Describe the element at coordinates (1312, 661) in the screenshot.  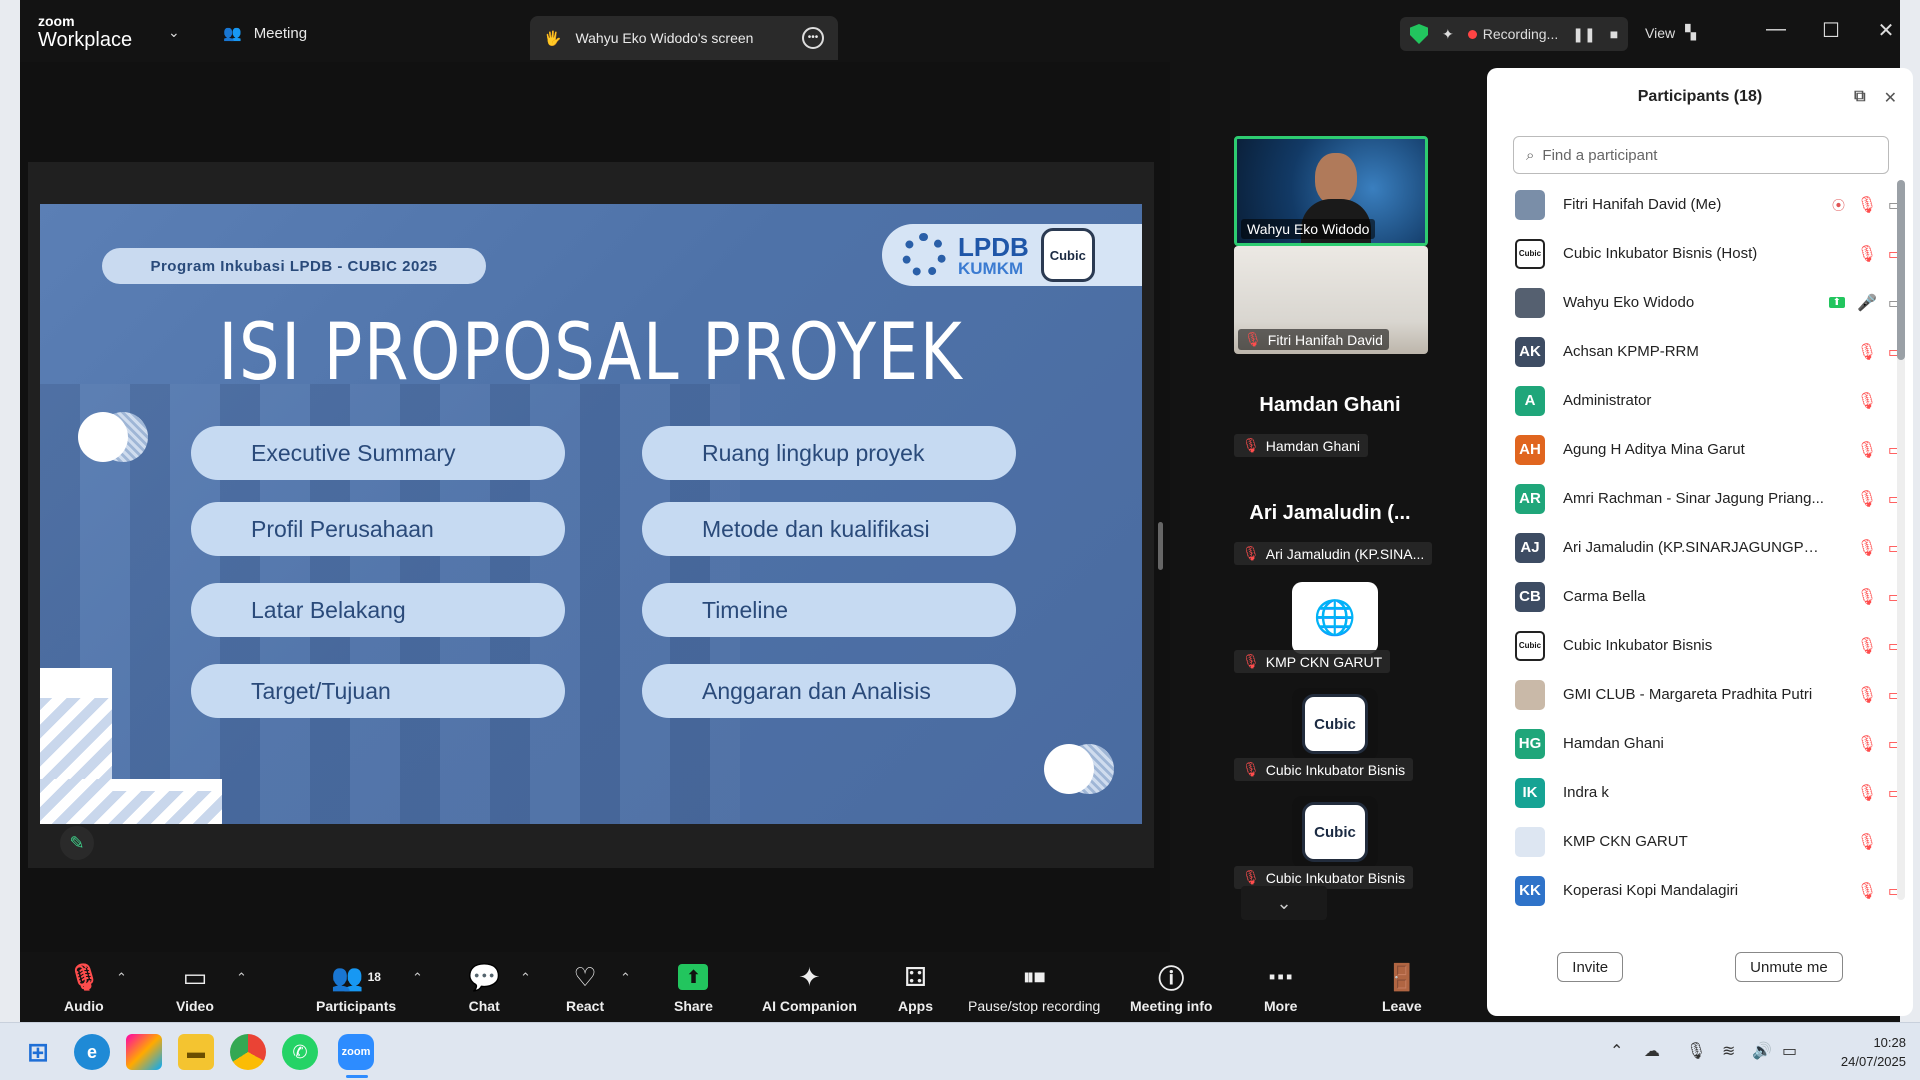
I see `participant-tile-tag: 🎙 KMP CKN GARUT` at that location.